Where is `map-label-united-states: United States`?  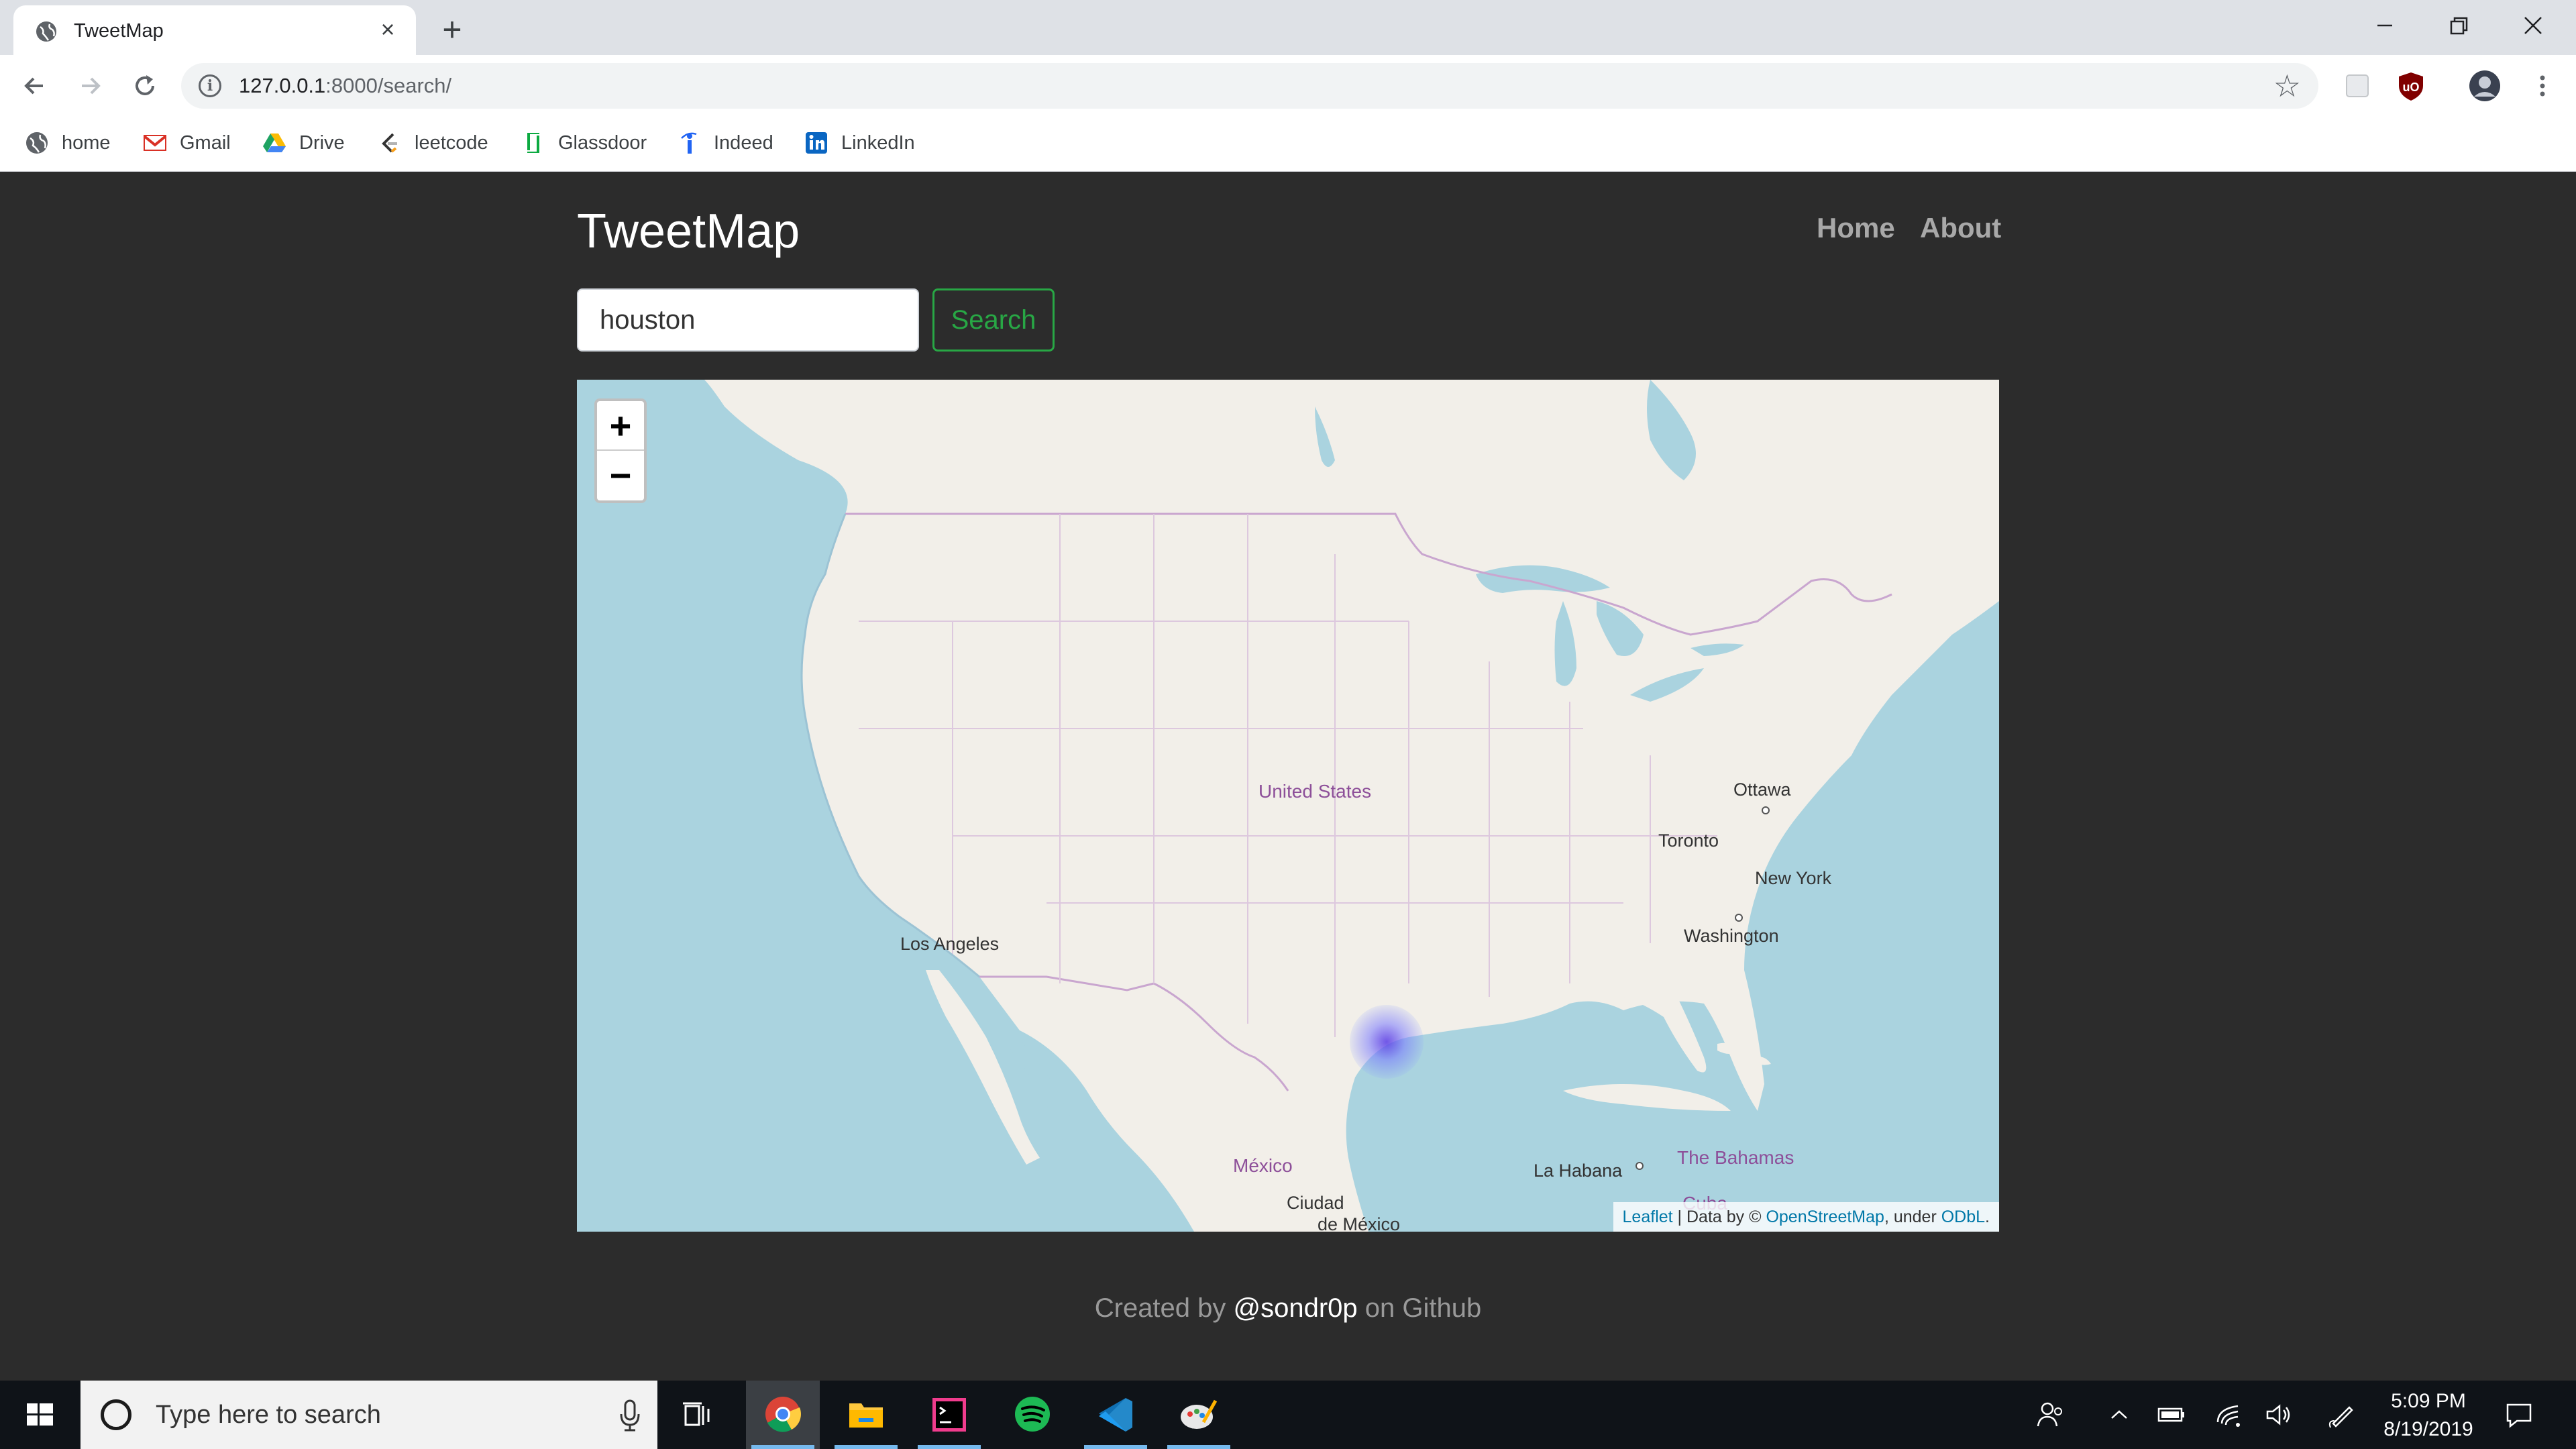
map-label-united-states: United States is located at coordinates (1315, 791).